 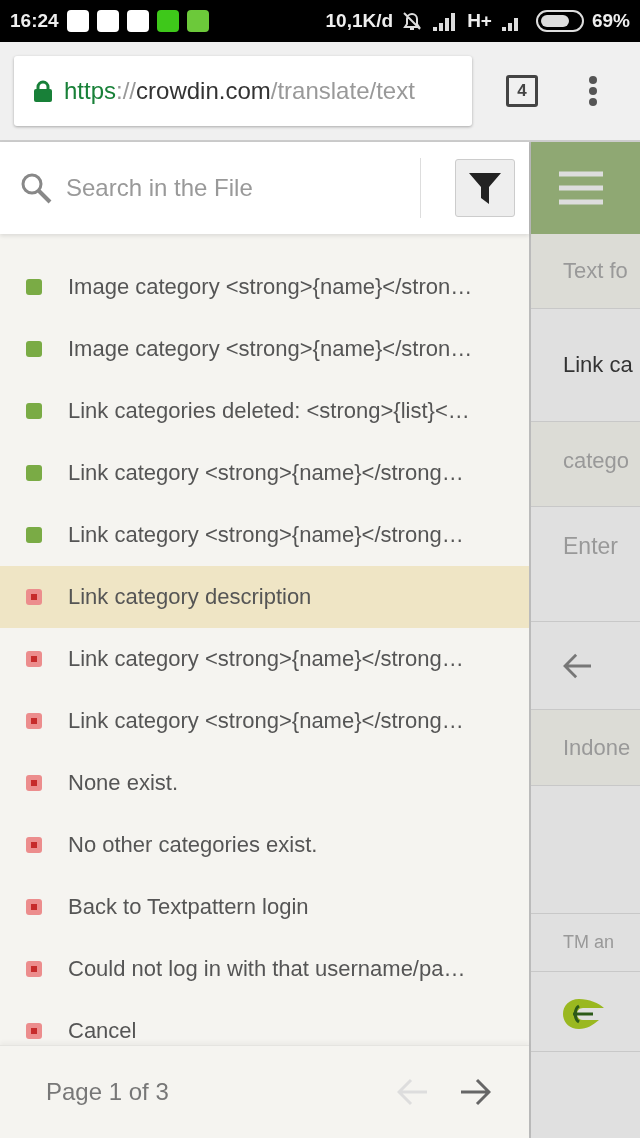 I want to click on footer-text: TM an, so click(x=588, y=942).